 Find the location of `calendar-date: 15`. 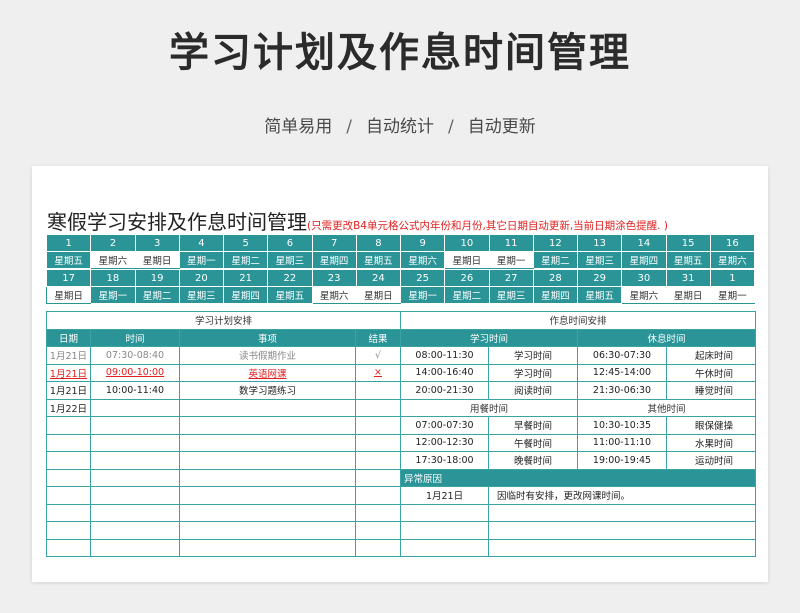

calendar-date: 15 is located at coordinates (688, 243).